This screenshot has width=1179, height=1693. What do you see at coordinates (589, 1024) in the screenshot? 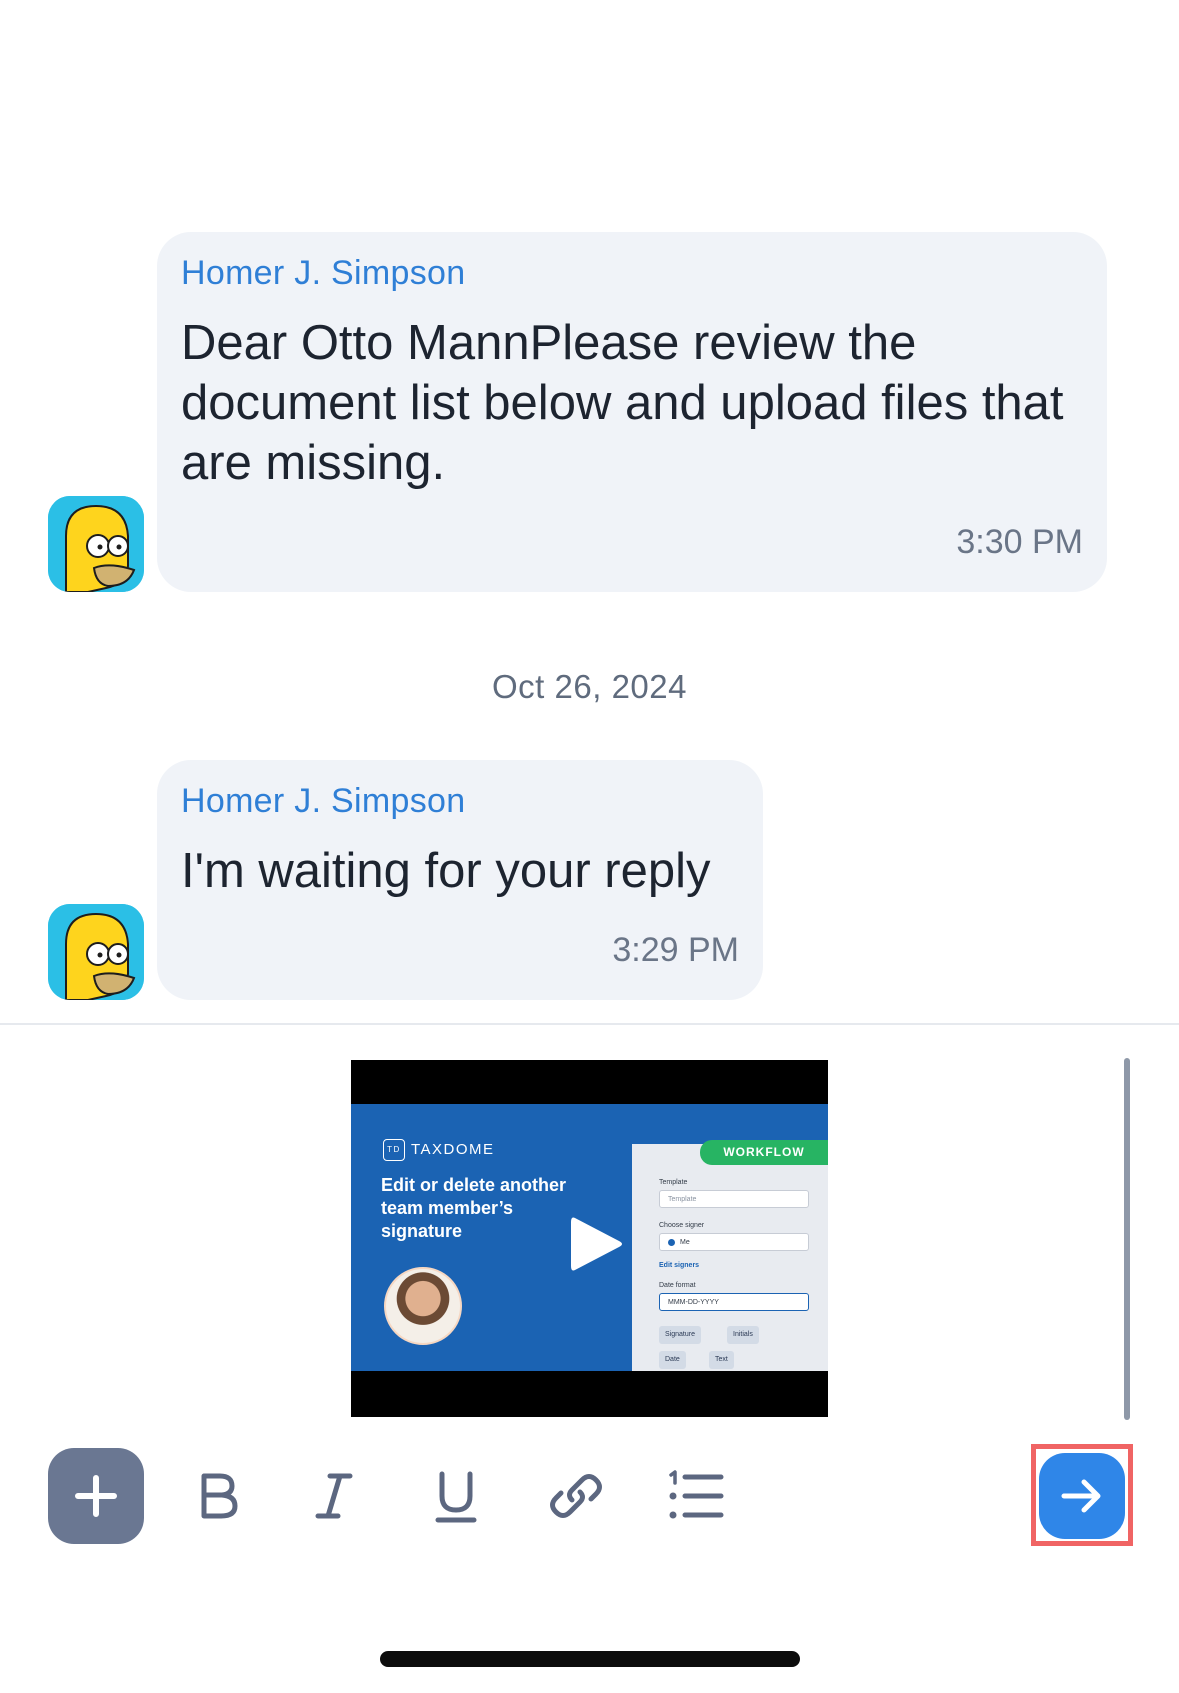
I see `composer-divider` at bounding box center [589, 1024].